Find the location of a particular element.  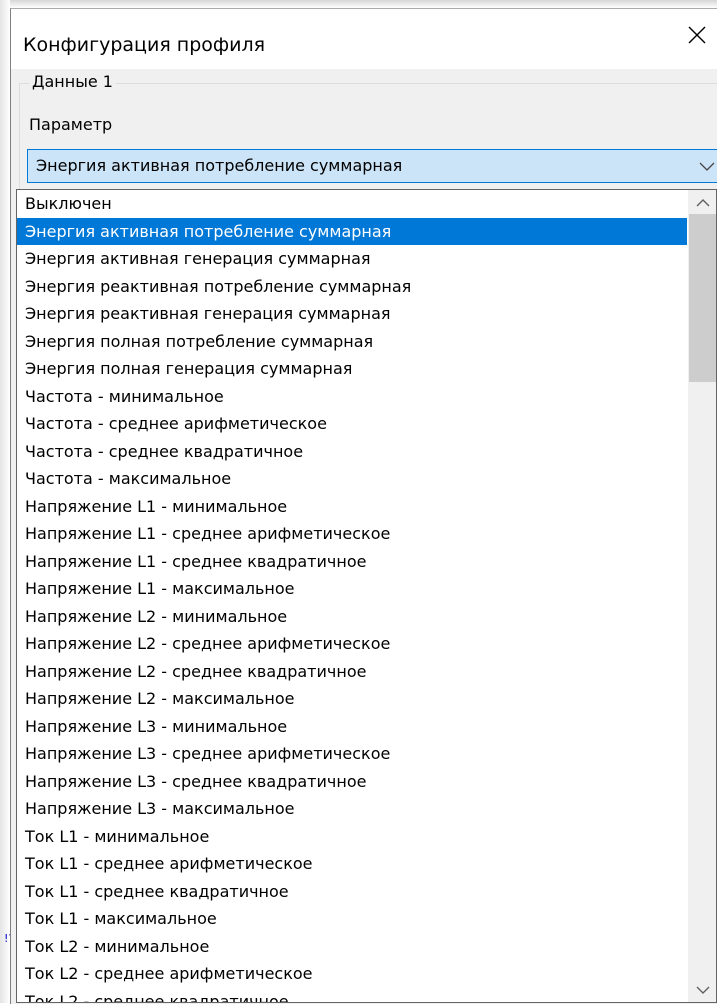

dropdown-item: Напряжение L2 - среднее квадратичное is located at coordinates (352, 671).